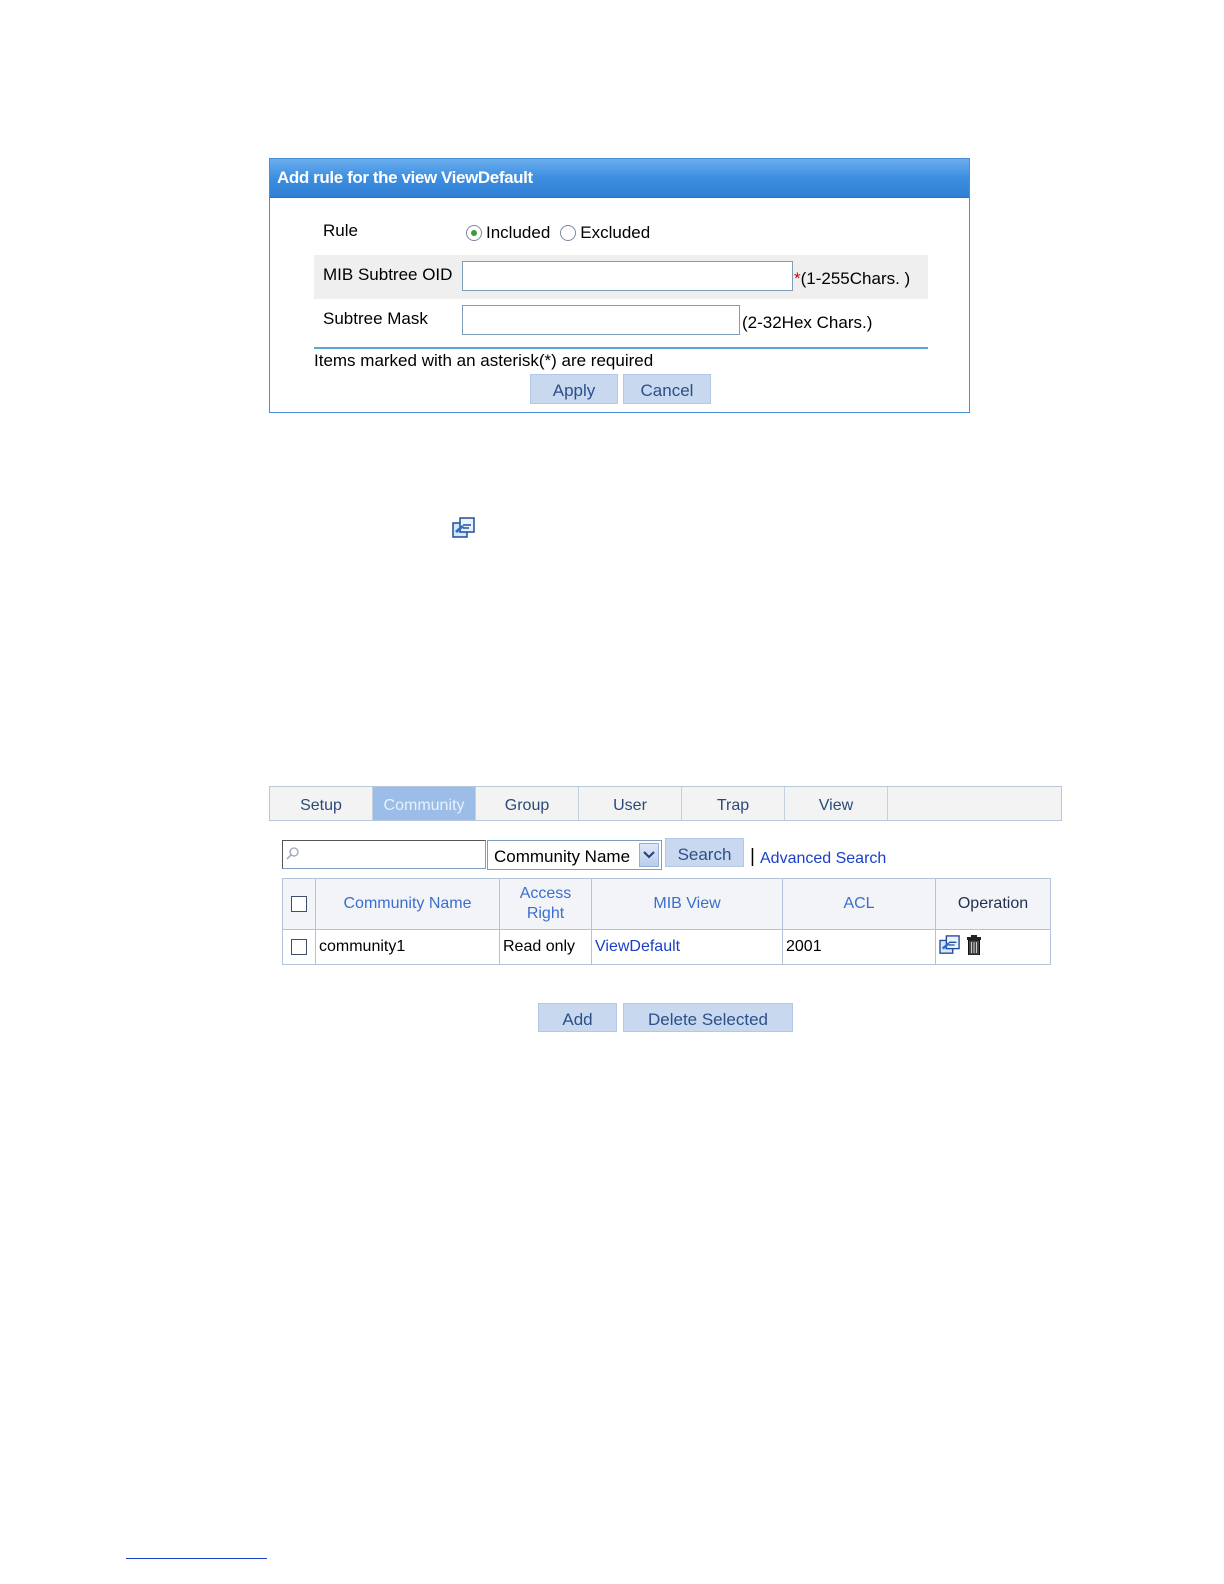  What do you see at coordinates (687, 947) in the screenshot?
I see `cell-mib-view-link: ViewDefault` at bounding box center [687, 947].